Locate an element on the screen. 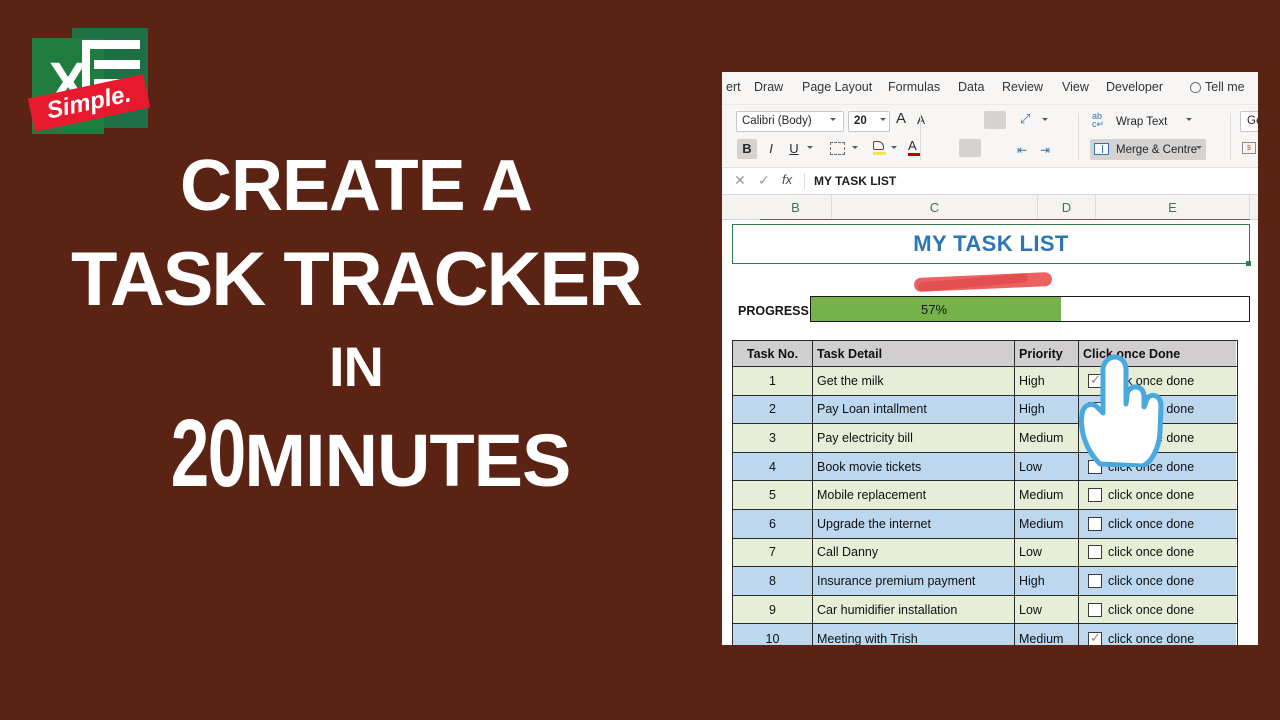 The height and width of the screenshot is (720, 1280). task-detail-cell: Pay Loan intallment is located at coordinates (914, 409).